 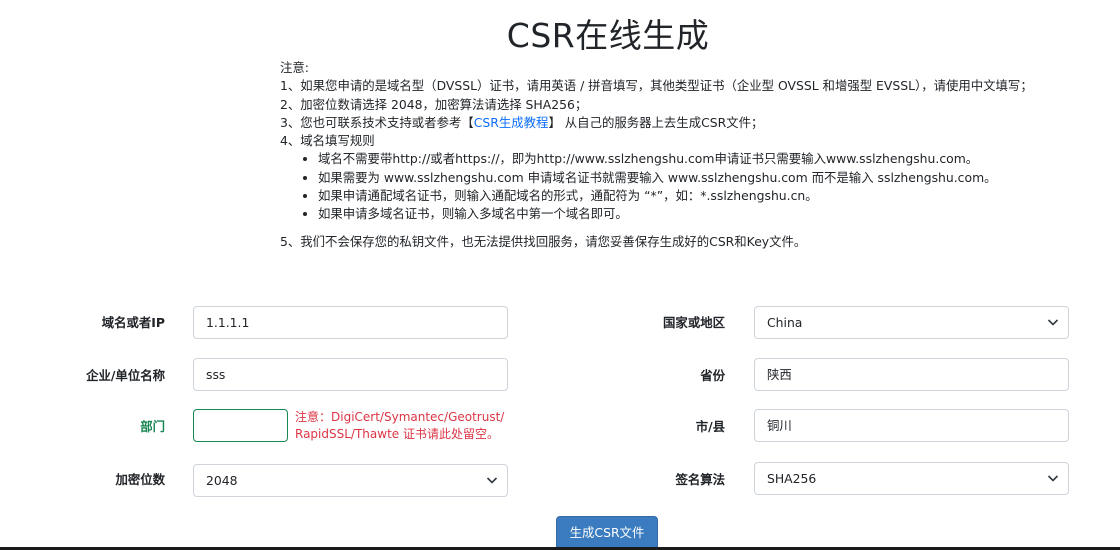 What do you see at coordinates (125, 375) in the screenshot?
I see `organization-label: 企业/单位名称` at bounding box center [125, 375].